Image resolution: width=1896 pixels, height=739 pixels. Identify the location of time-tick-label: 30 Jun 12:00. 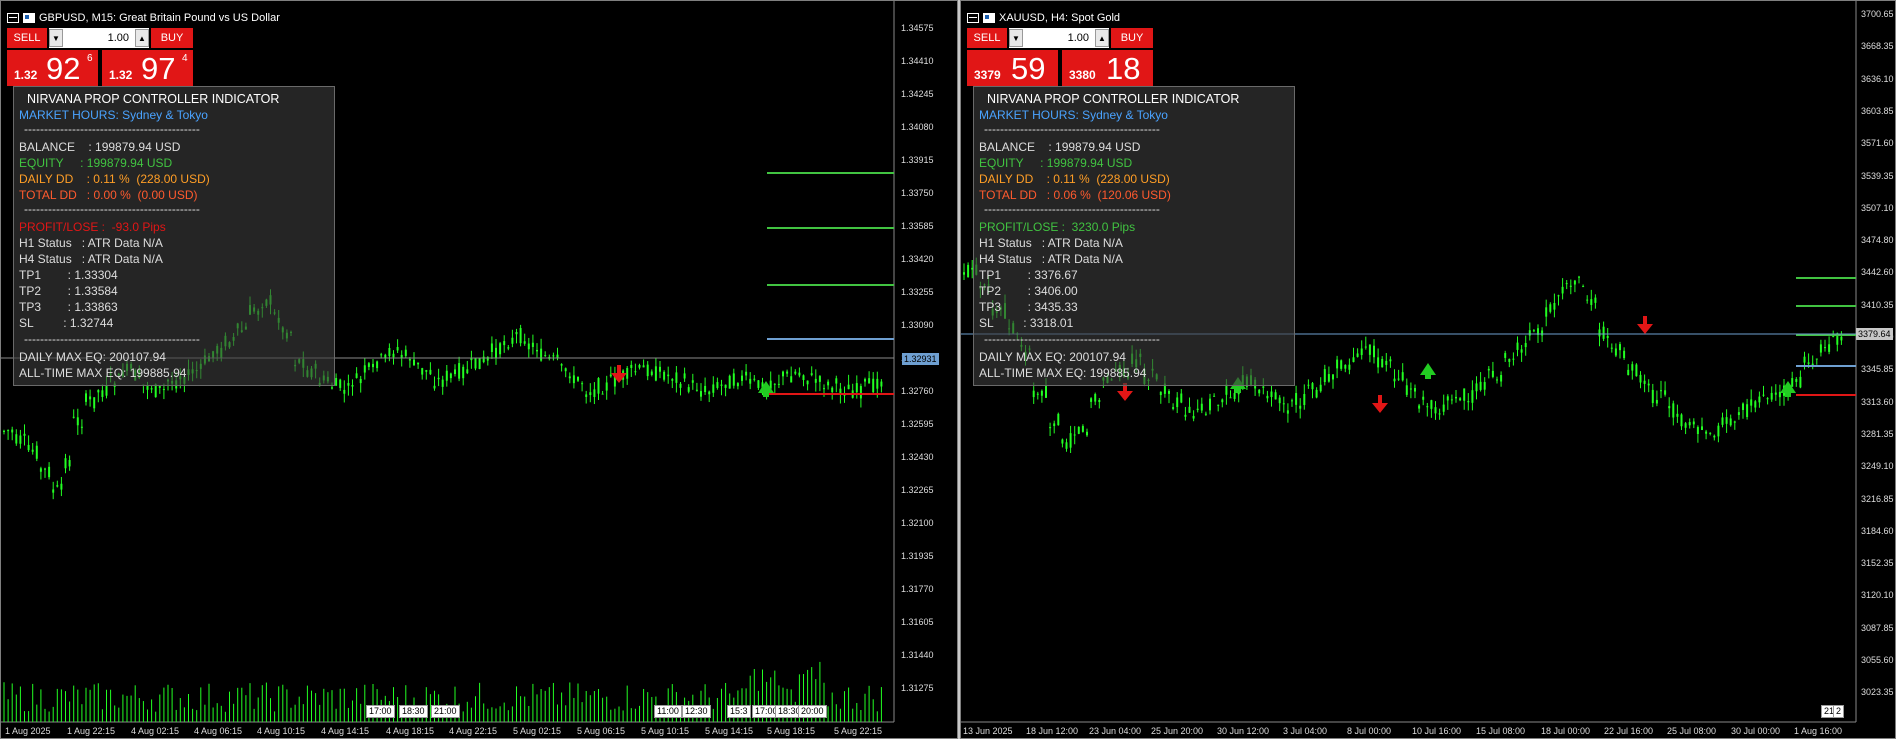
(1243, 731).